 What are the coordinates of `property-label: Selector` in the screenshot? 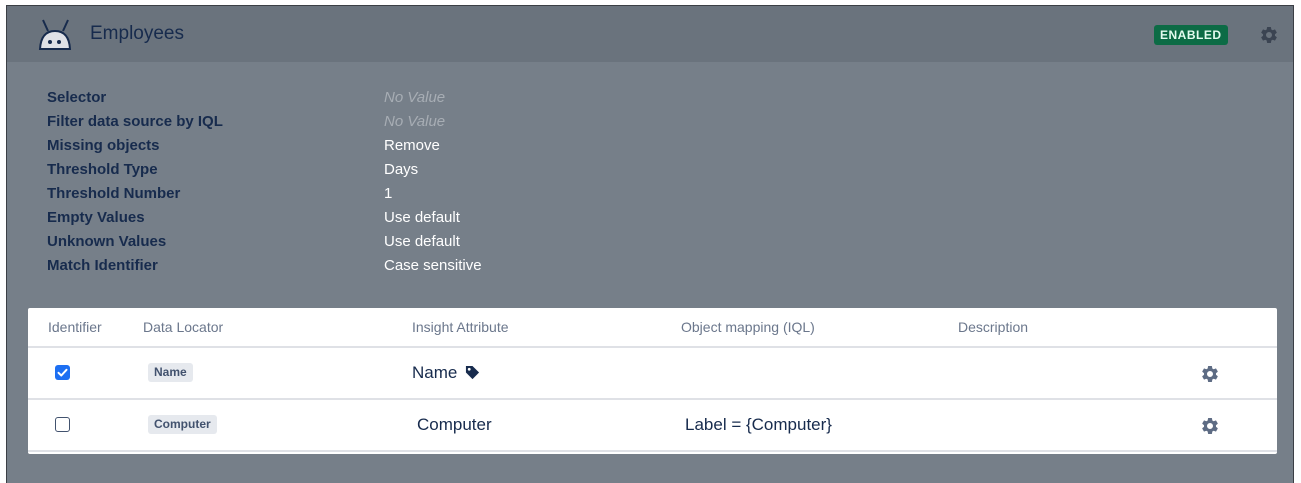 It's located at (77, 97).